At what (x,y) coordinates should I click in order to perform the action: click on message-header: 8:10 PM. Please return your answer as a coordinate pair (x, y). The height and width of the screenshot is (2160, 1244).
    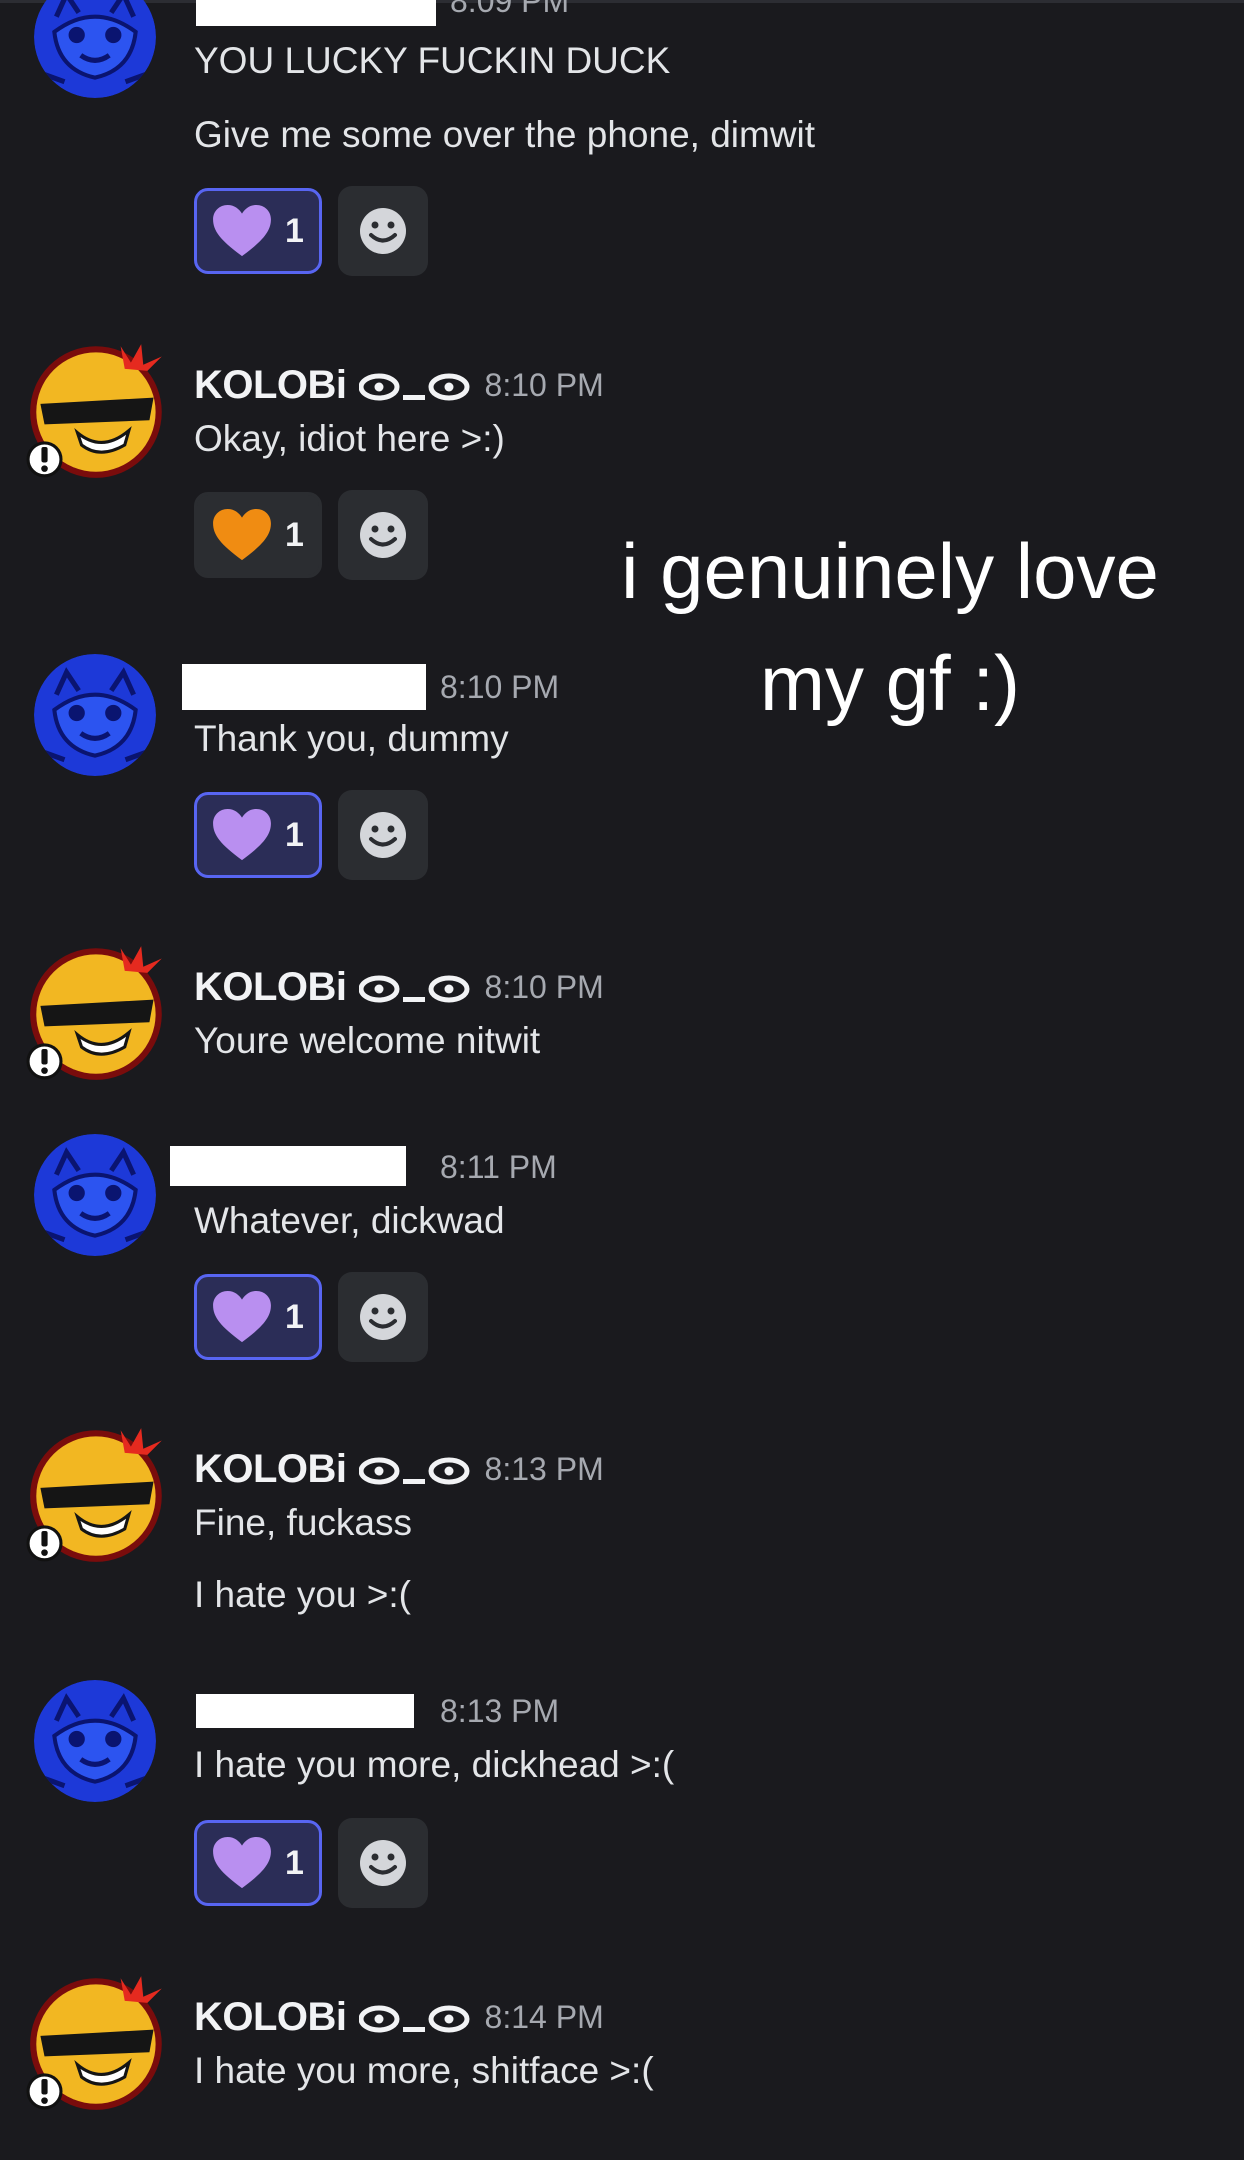
    Looking at the image, I should click on (492, 687).